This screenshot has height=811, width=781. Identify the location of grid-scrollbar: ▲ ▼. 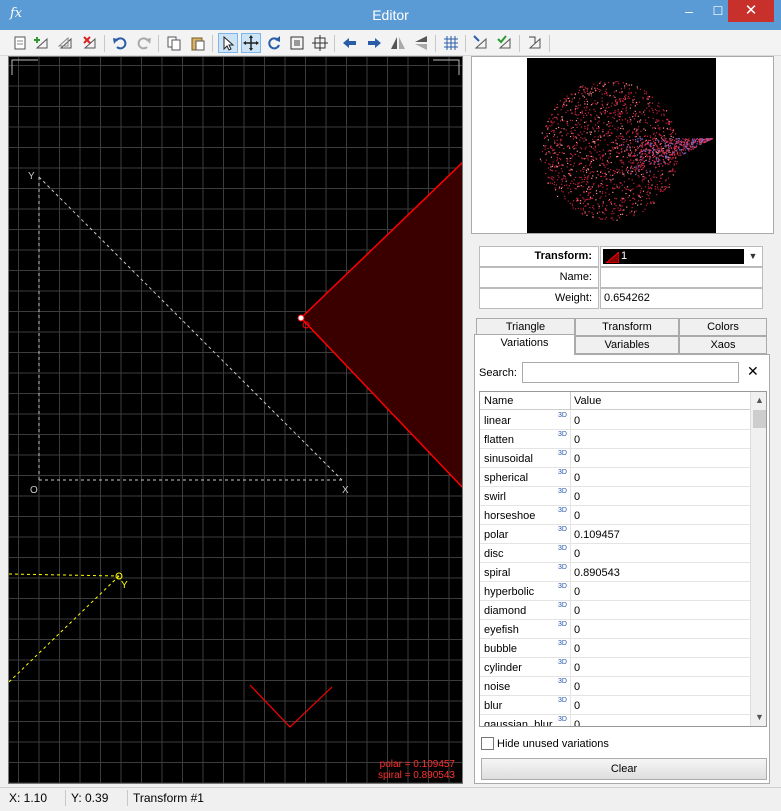
(758, 559).